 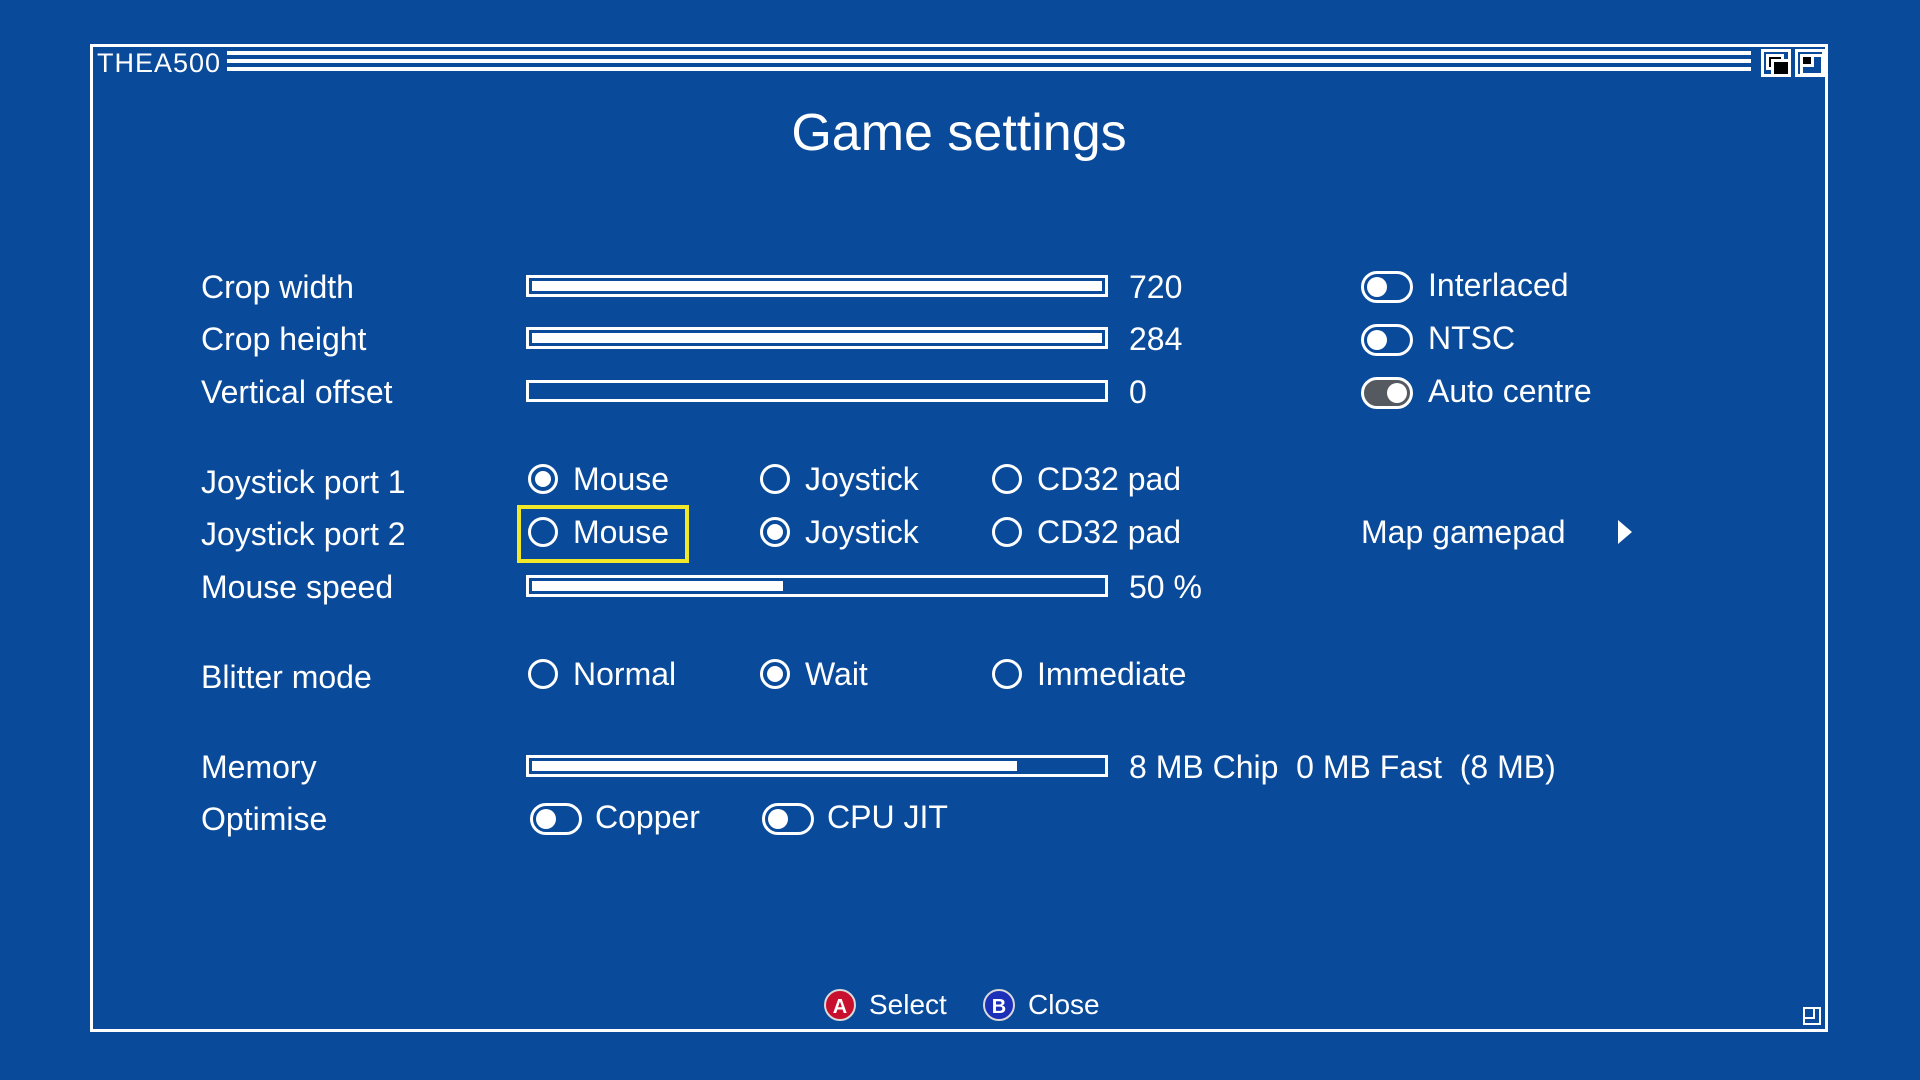 I want to click on joystick-port-1-label: Joystick port 1, so click(x=303, y=482).